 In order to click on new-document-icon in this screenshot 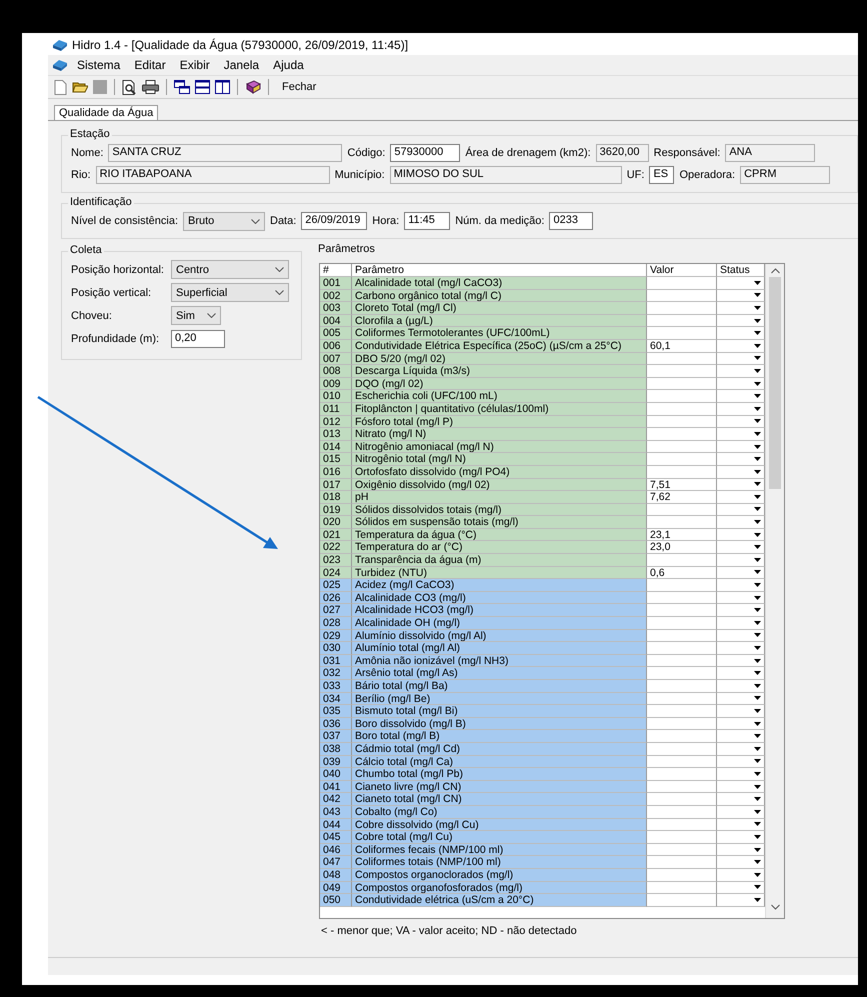, I will do `click(60, 87)`.